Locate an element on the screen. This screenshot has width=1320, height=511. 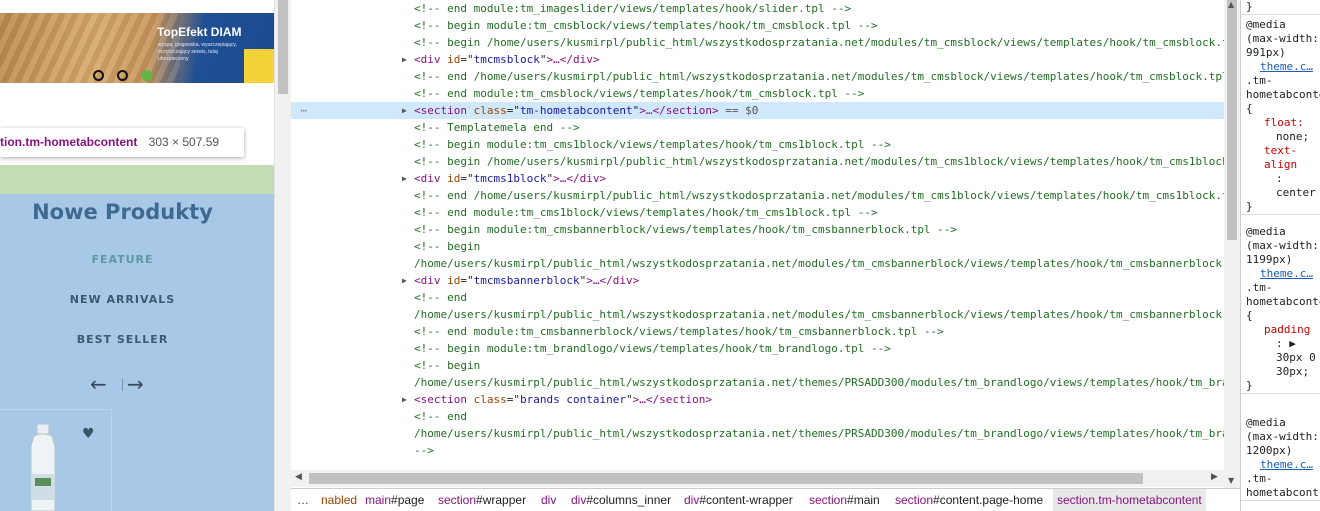
preview-scrollbar is located at coordinates (282, 255).